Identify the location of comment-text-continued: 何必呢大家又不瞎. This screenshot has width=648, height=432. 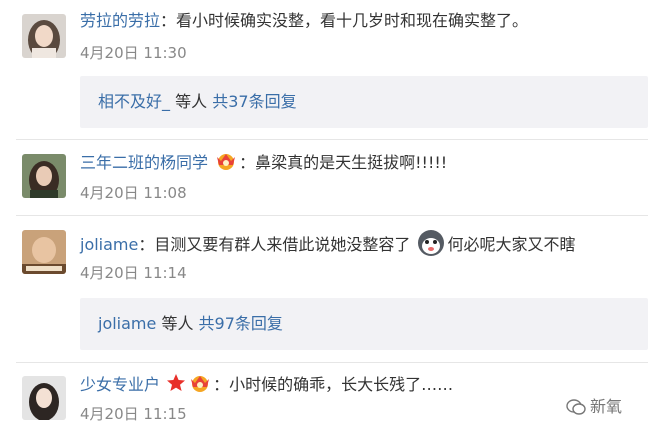
(511, 244).